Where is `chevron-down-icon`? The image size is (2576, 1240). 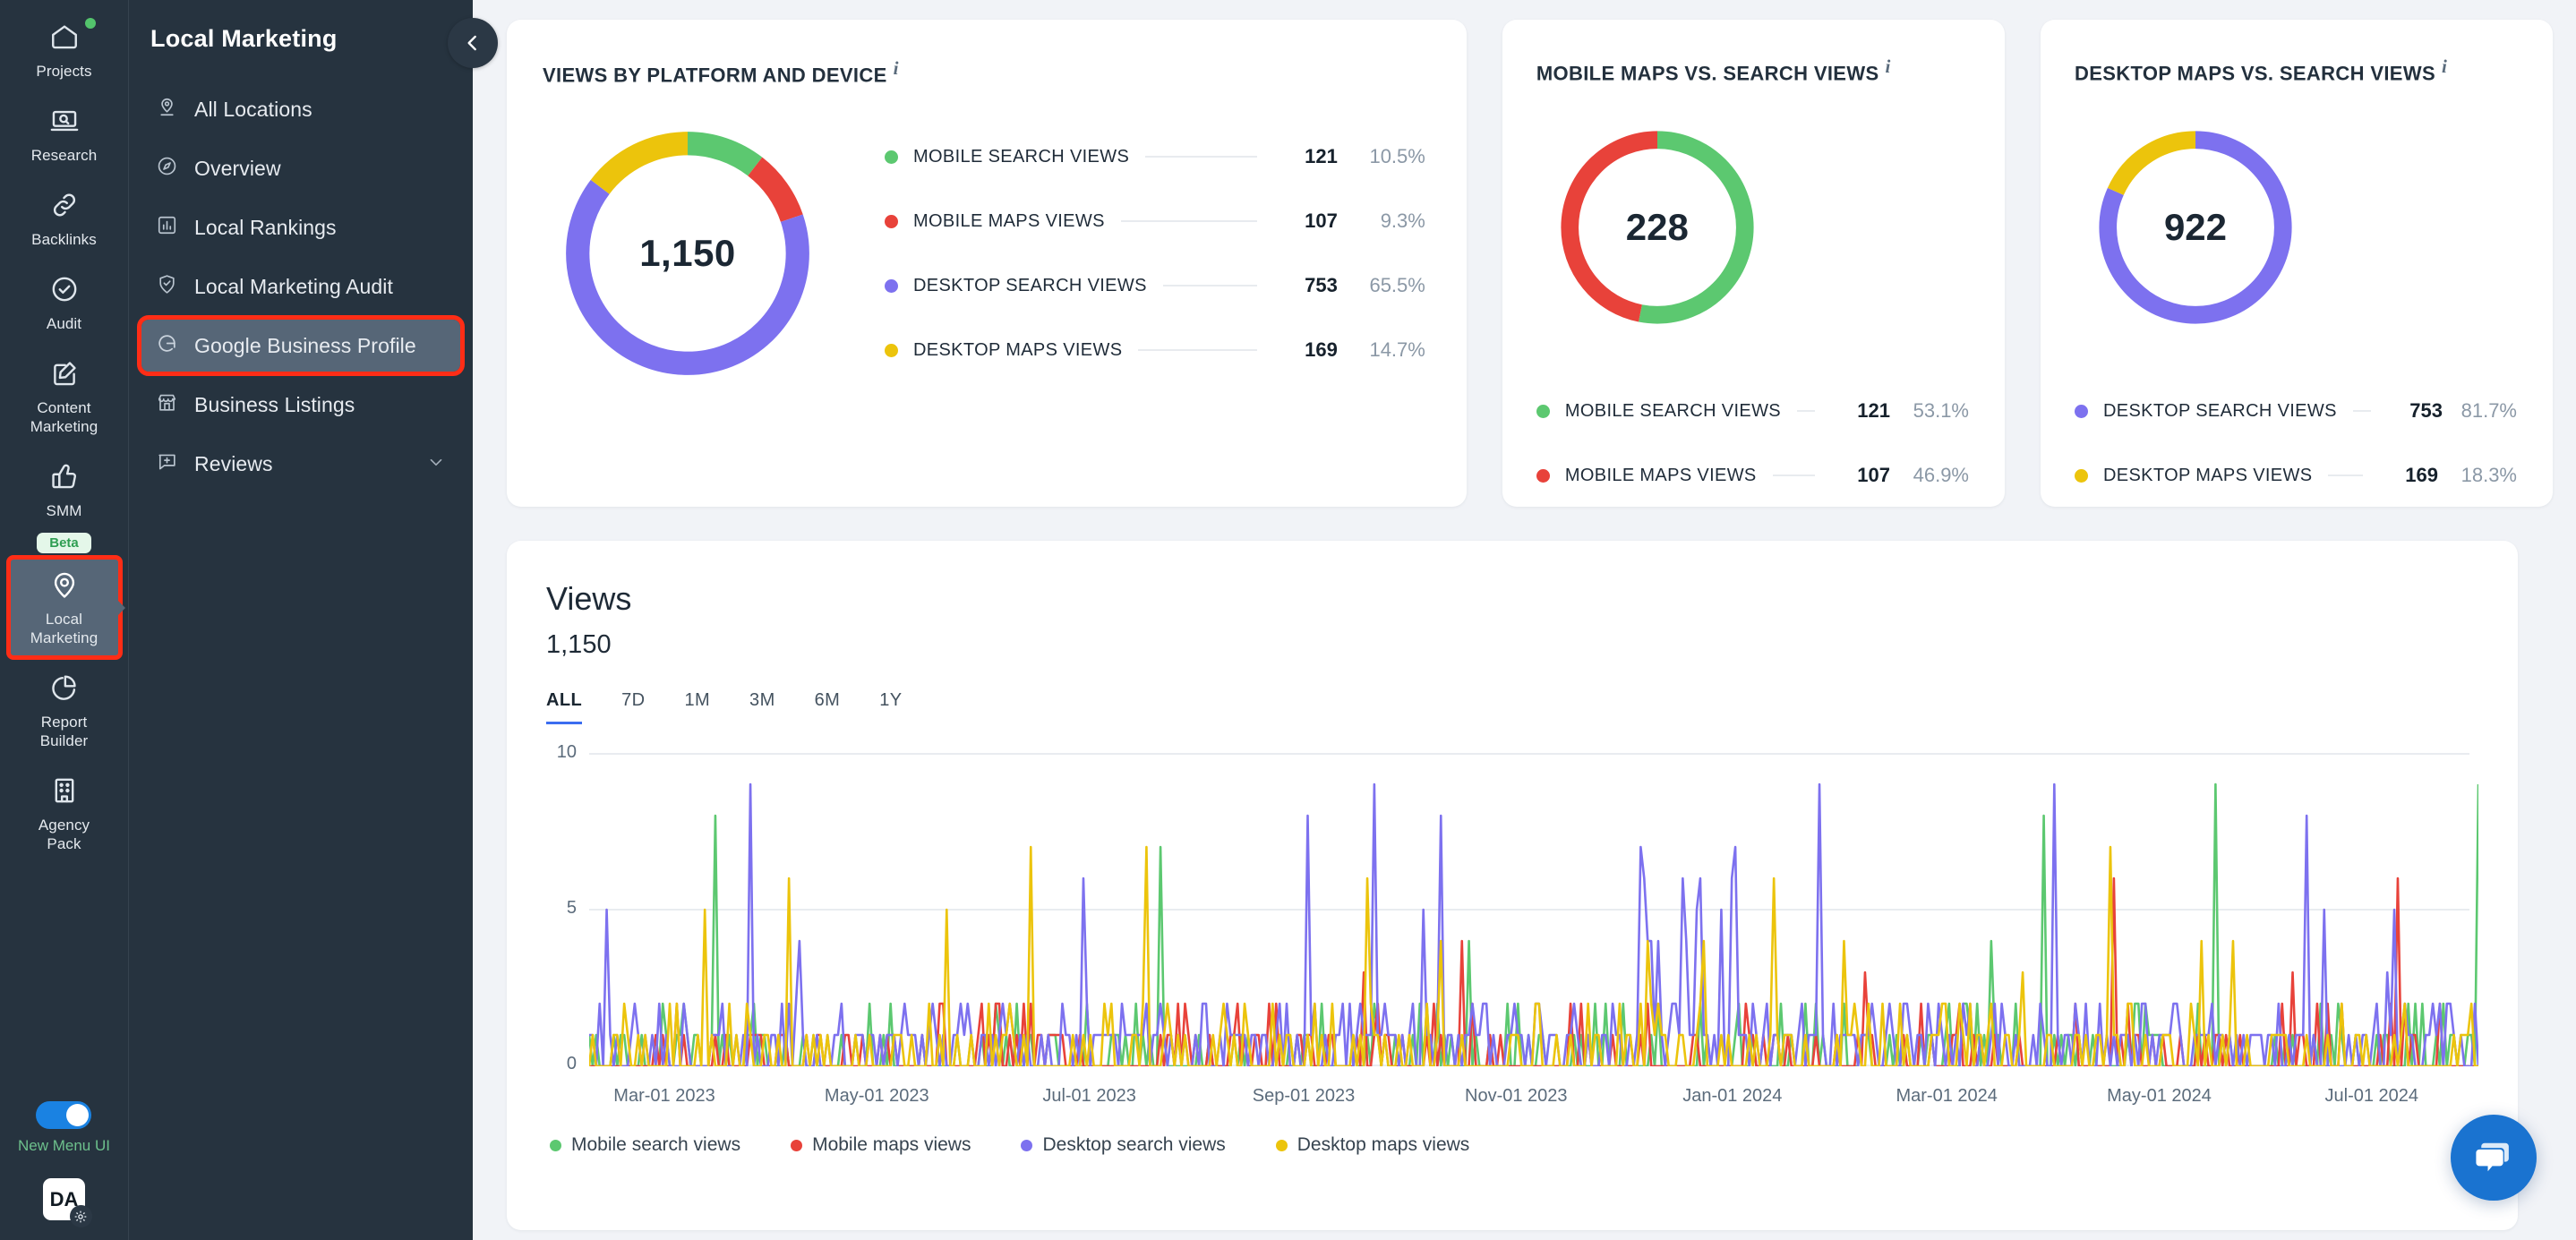 chevron-down-icon is located at coordinates (436, 464).